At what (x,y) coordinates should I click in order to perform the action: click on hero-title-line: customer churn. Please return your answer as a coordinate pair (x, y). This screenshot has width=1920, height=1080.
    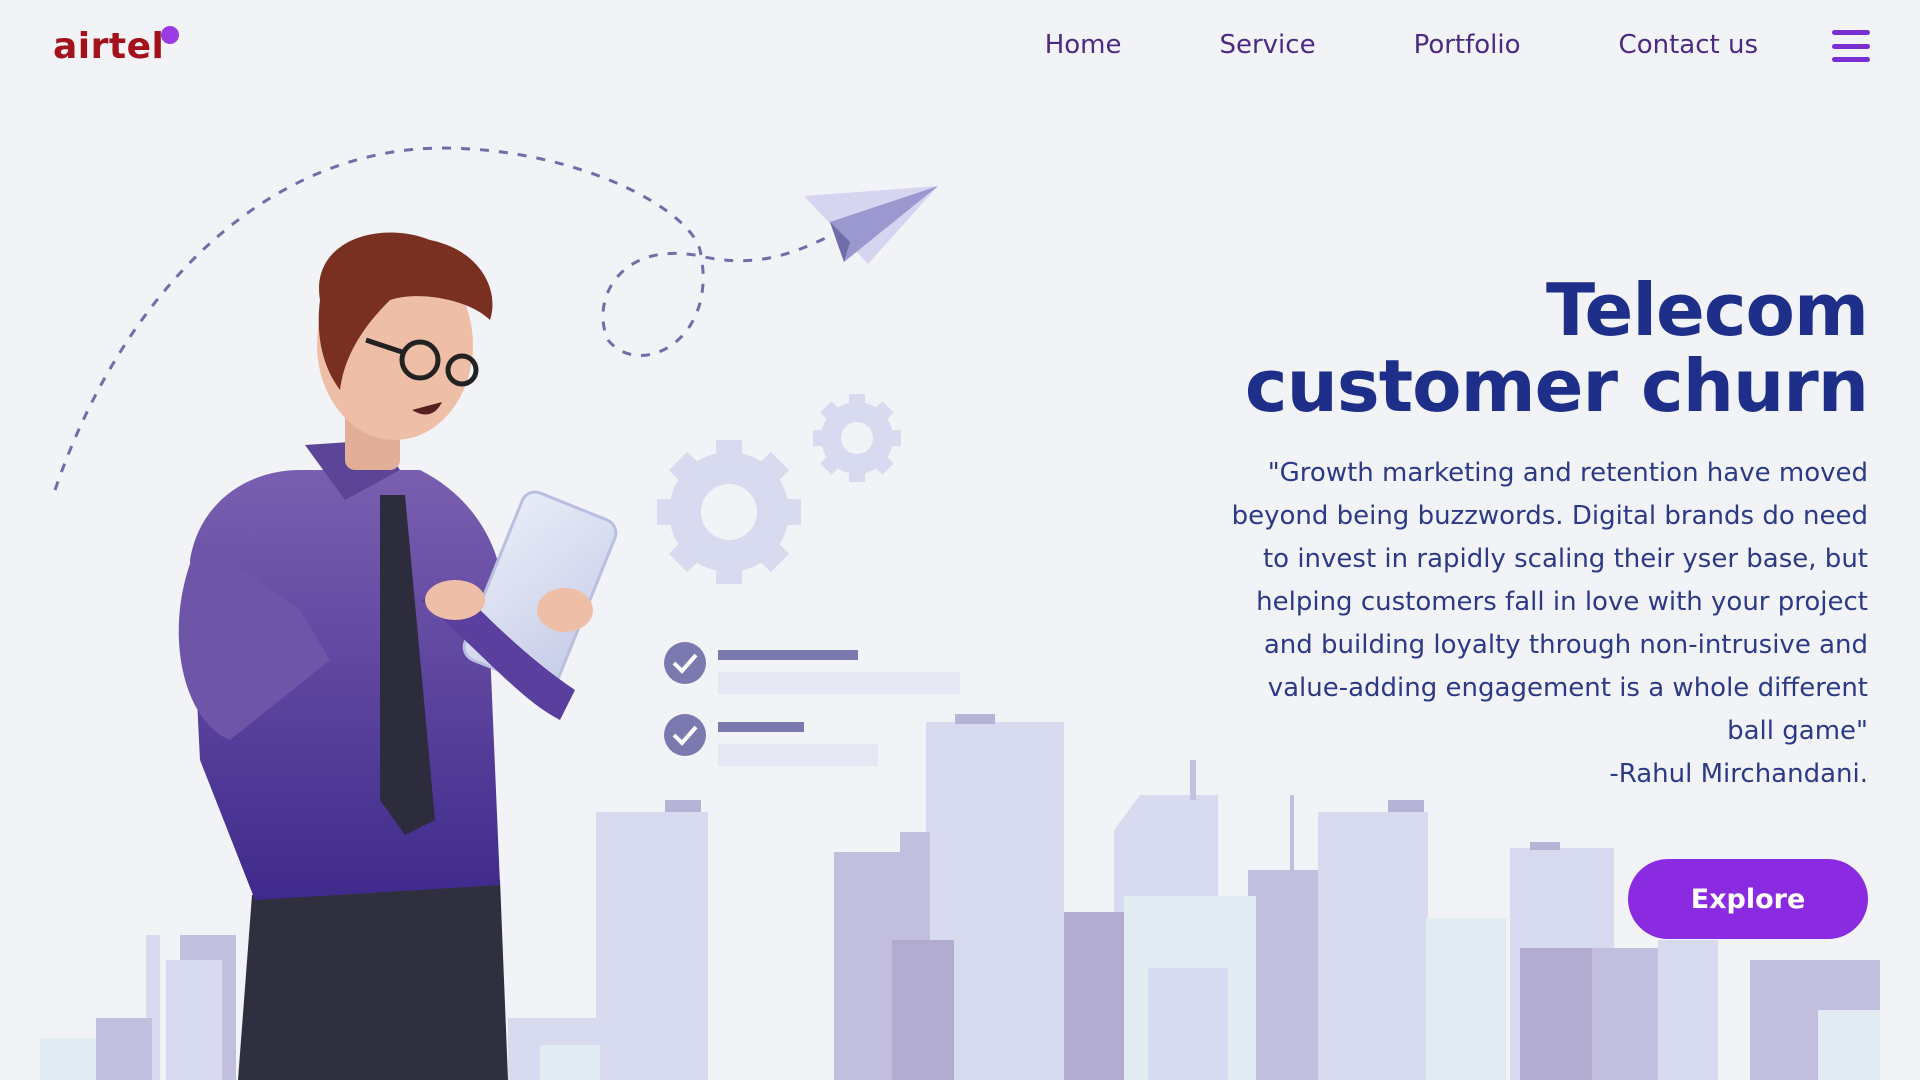
    Looking at the image, I should click on (1556, 386).